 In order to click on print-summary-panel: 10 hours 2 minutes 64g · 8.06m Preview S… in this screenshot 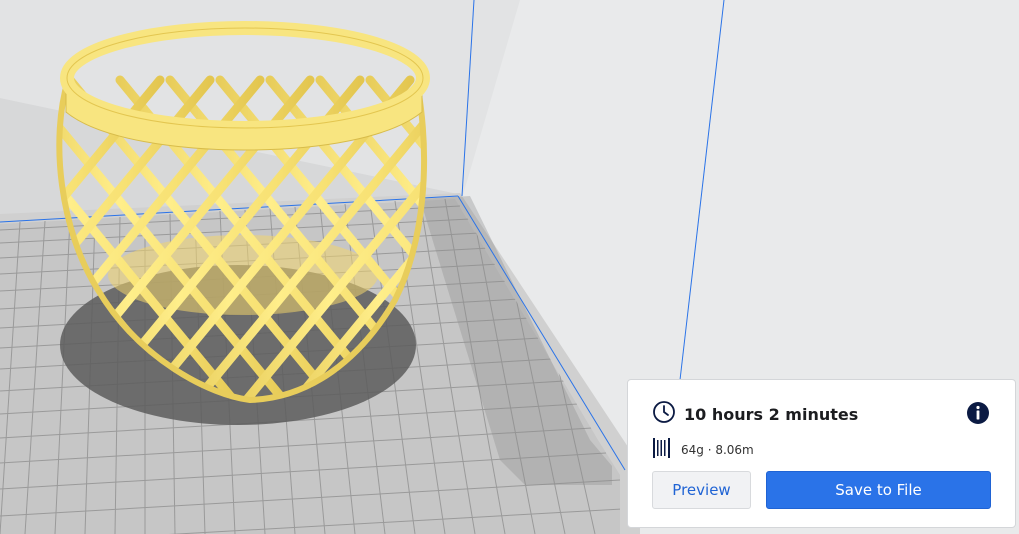, I will do `click(821, 453)`.